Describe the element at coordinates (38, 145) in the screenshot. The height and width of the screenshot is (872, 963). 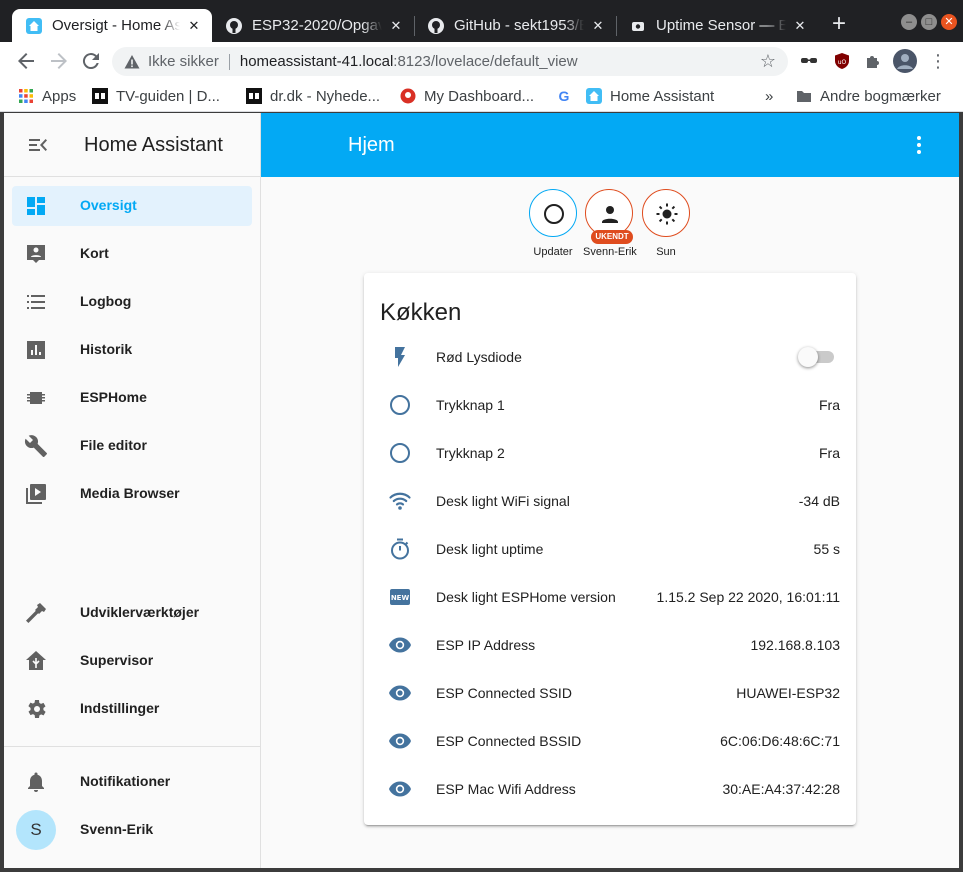
I see `menu-collapse-icon` at that location.